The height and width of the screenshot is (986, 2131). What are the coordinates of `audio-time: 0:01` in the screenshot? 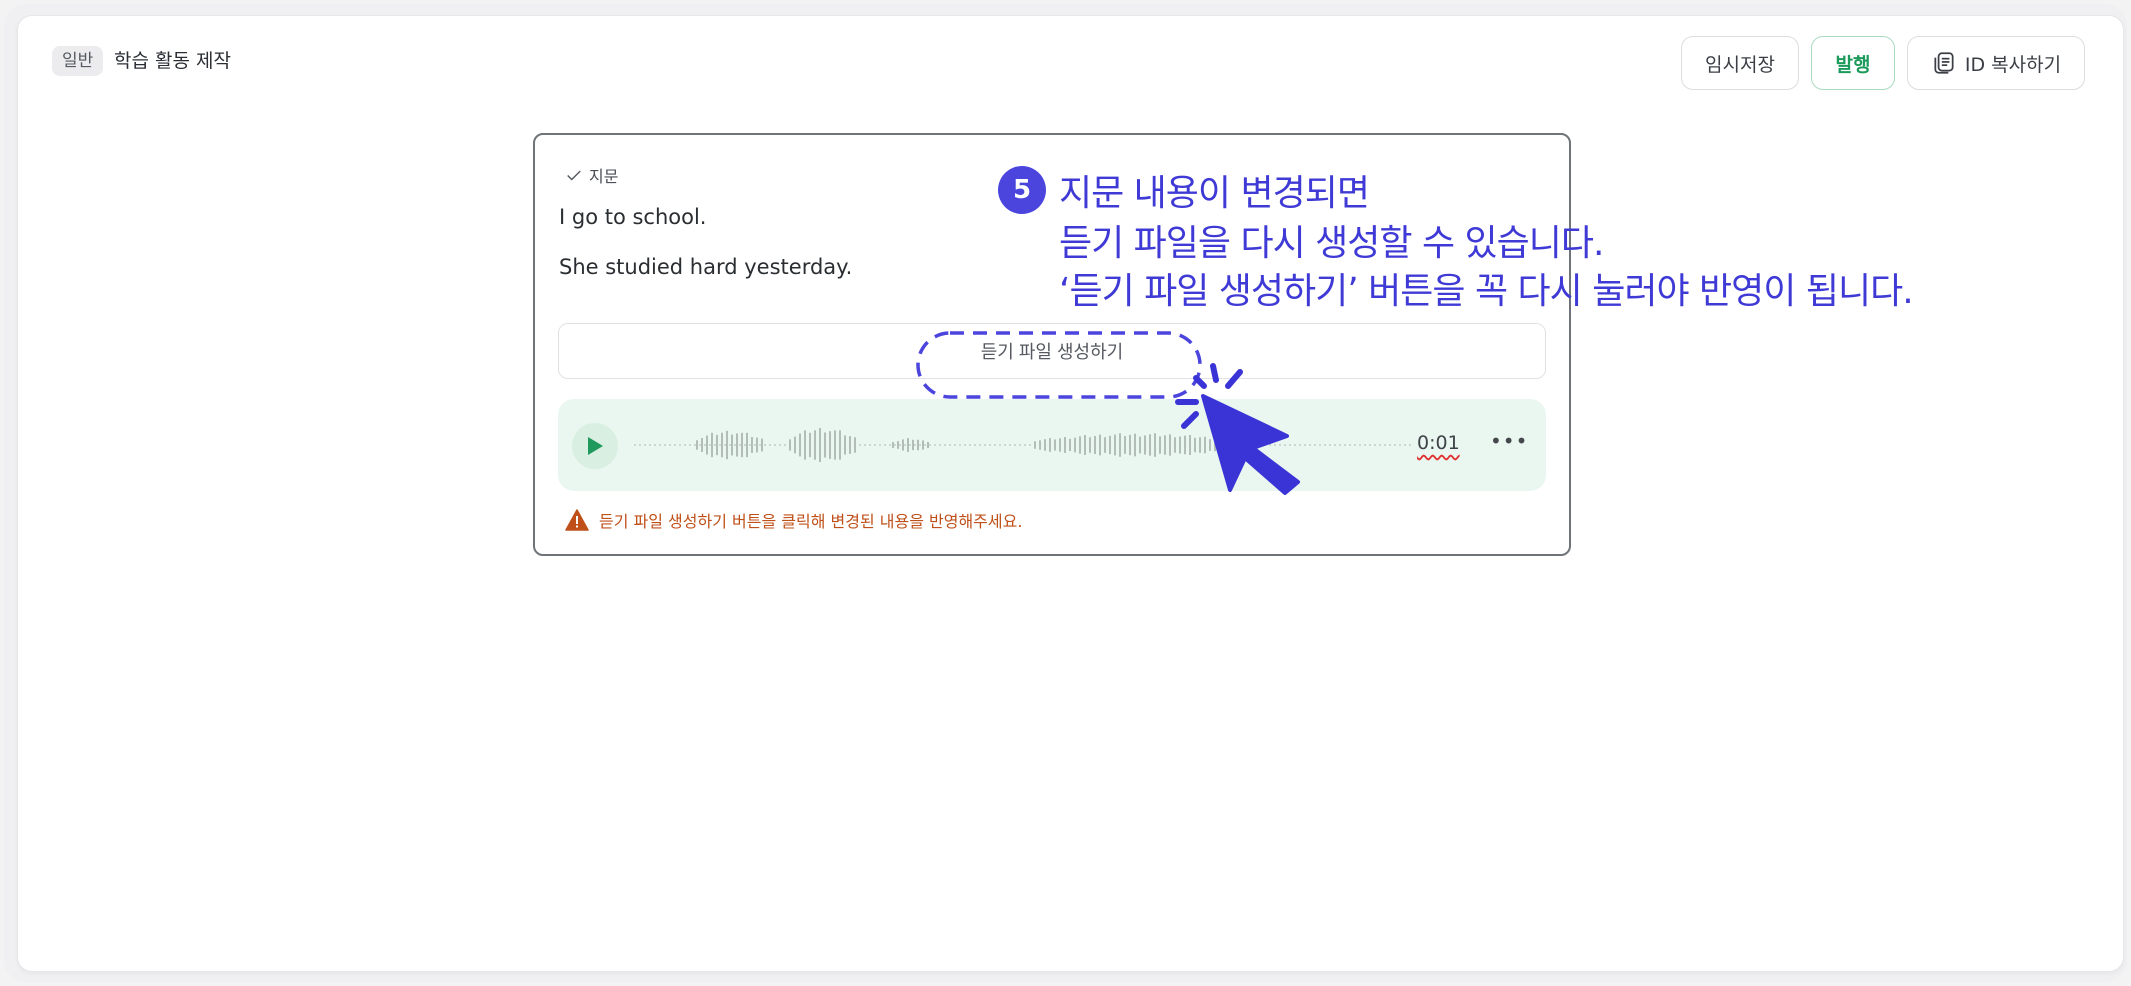 It's located at (1438, 443).